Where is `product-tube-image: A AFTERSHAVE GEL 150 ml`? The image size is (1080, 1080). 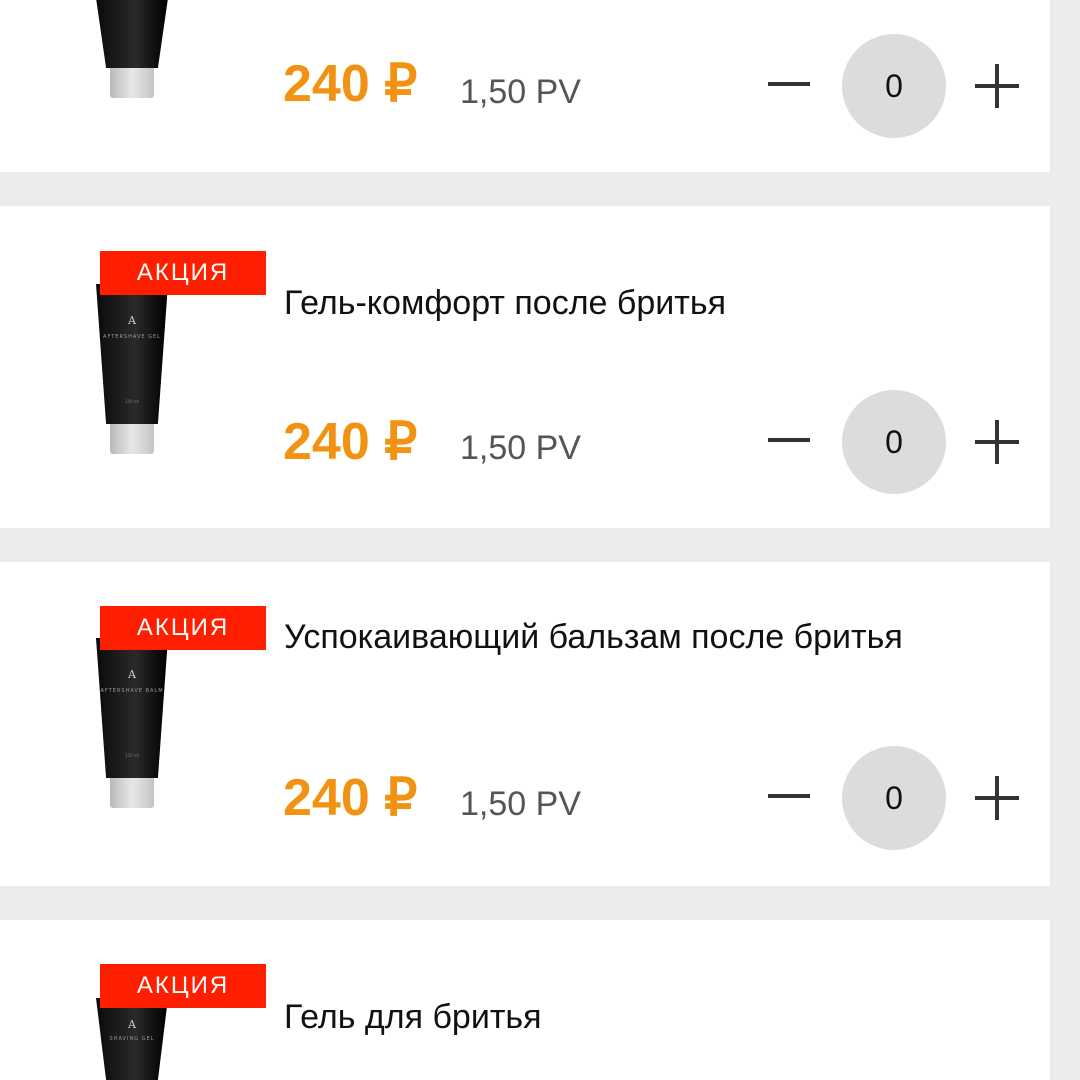
product-tube-image: A AFTERSHAVE GEL 150 ml is located at coordinates (132, 374).